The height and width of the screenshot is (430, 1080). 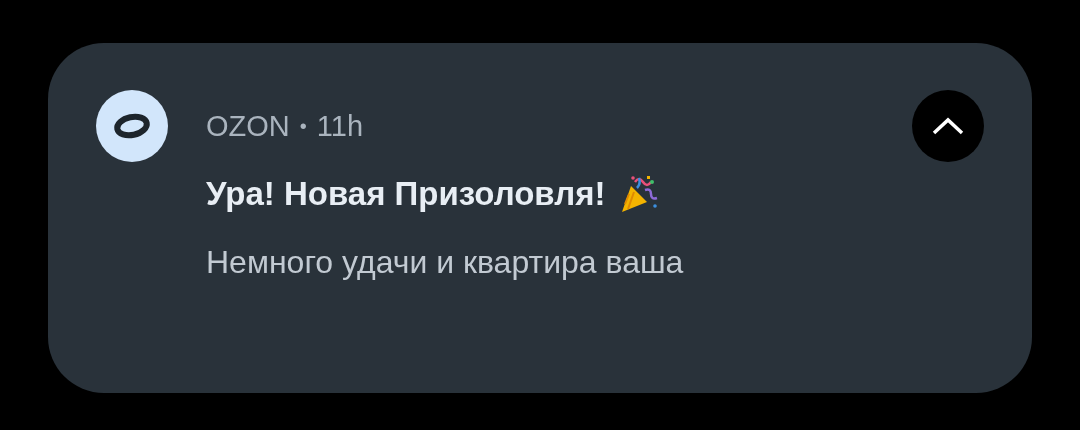 What do you see at coordinates (406, 194) in the screenshot?
I see `notification-title: Ура! Новая Призоловля!` at bounding box center [406, 194].